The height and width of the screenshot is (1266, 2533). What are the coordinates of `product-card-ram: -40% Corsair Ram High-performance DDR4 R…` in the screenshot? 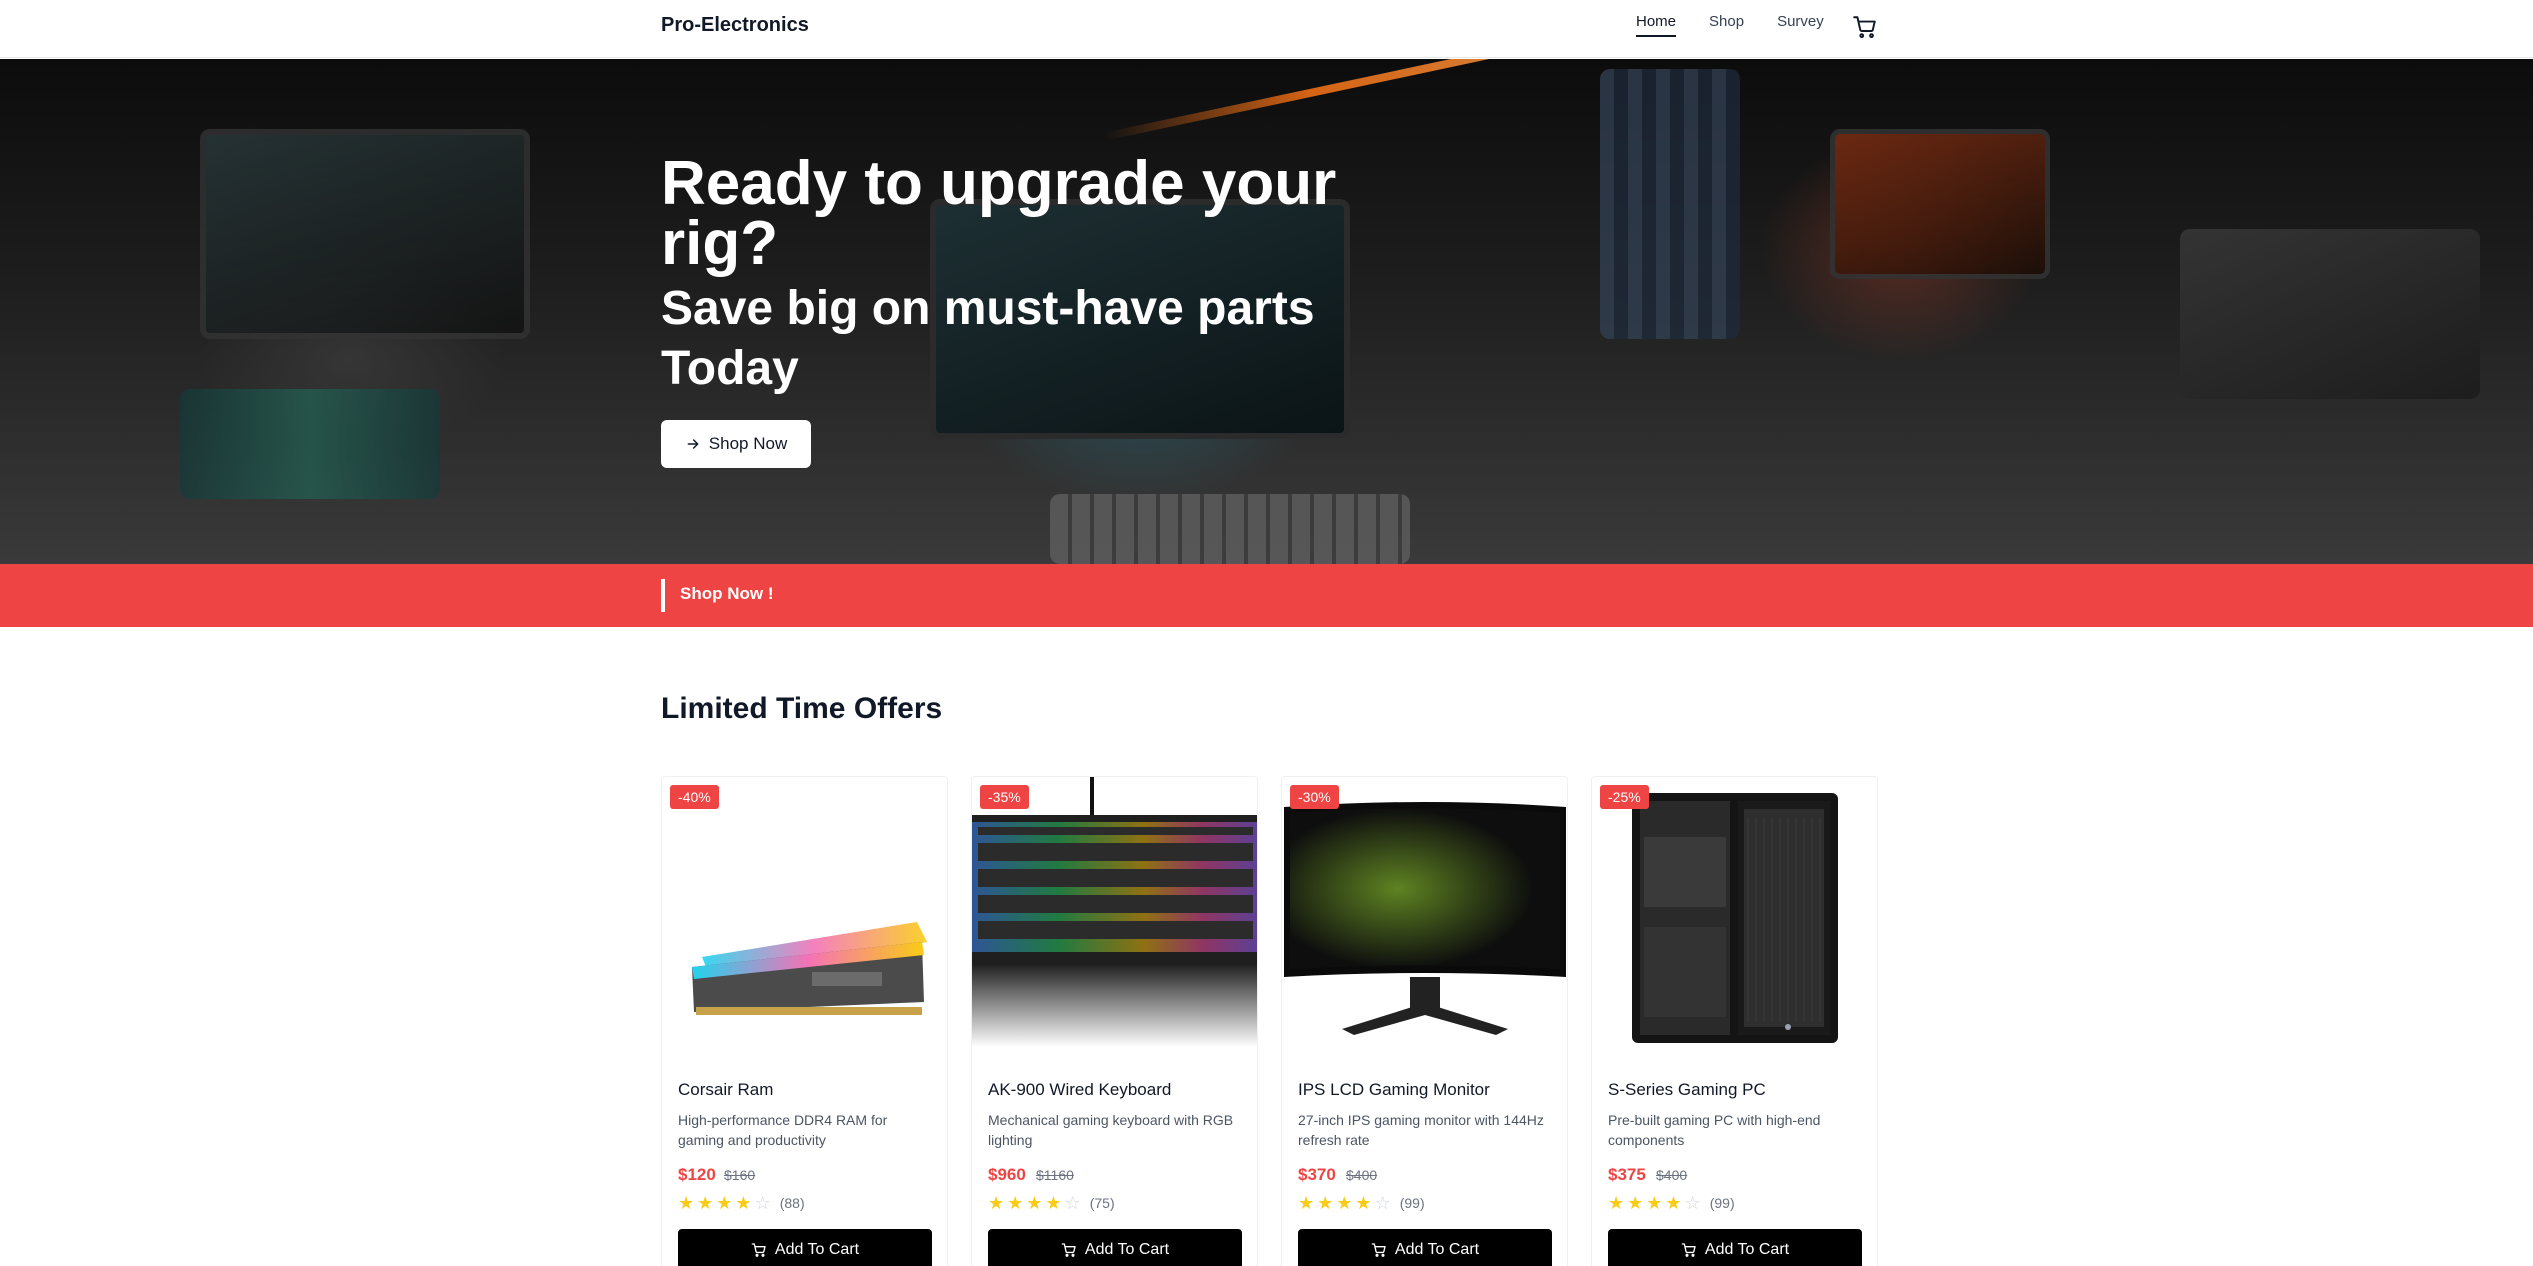 It's located at (804, 1021).